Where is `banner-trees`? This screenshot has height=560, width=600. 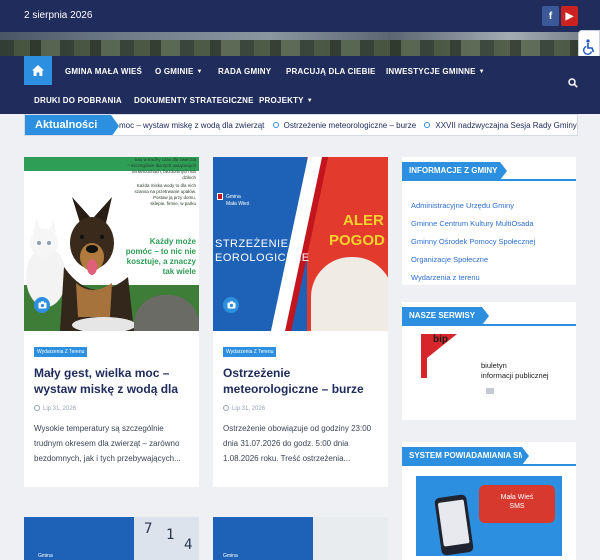
banner-trees is located at coordinates (300, 48).